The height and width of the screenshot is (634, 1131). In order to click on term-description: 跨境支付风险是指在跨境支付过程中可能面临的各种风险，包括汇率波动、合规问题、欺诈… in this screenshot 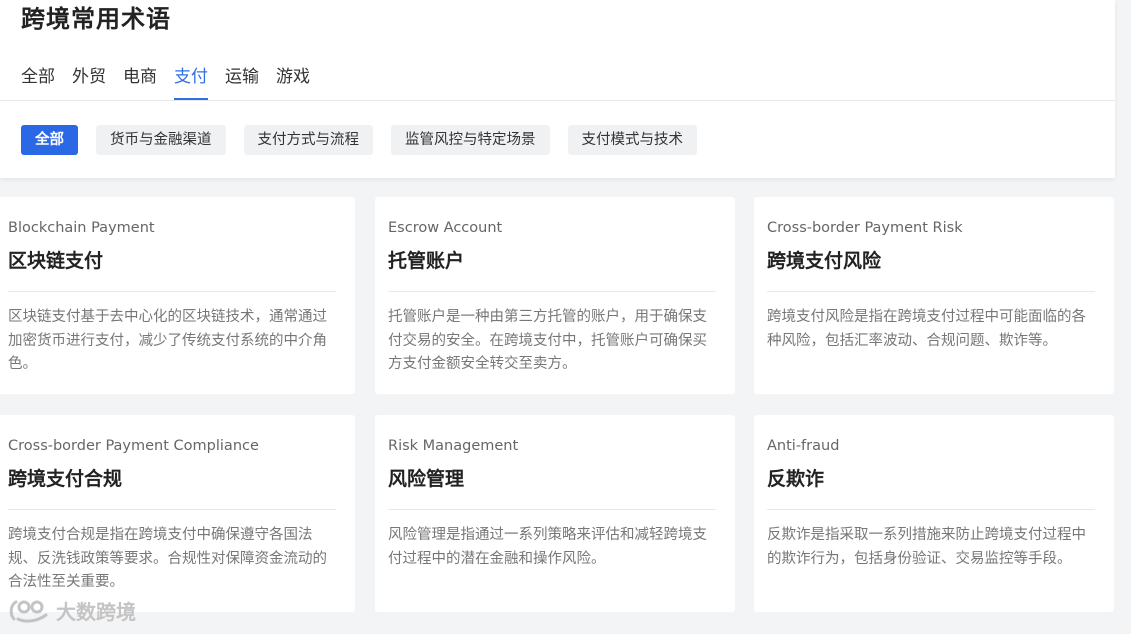, I will do `click(926, 329)`.